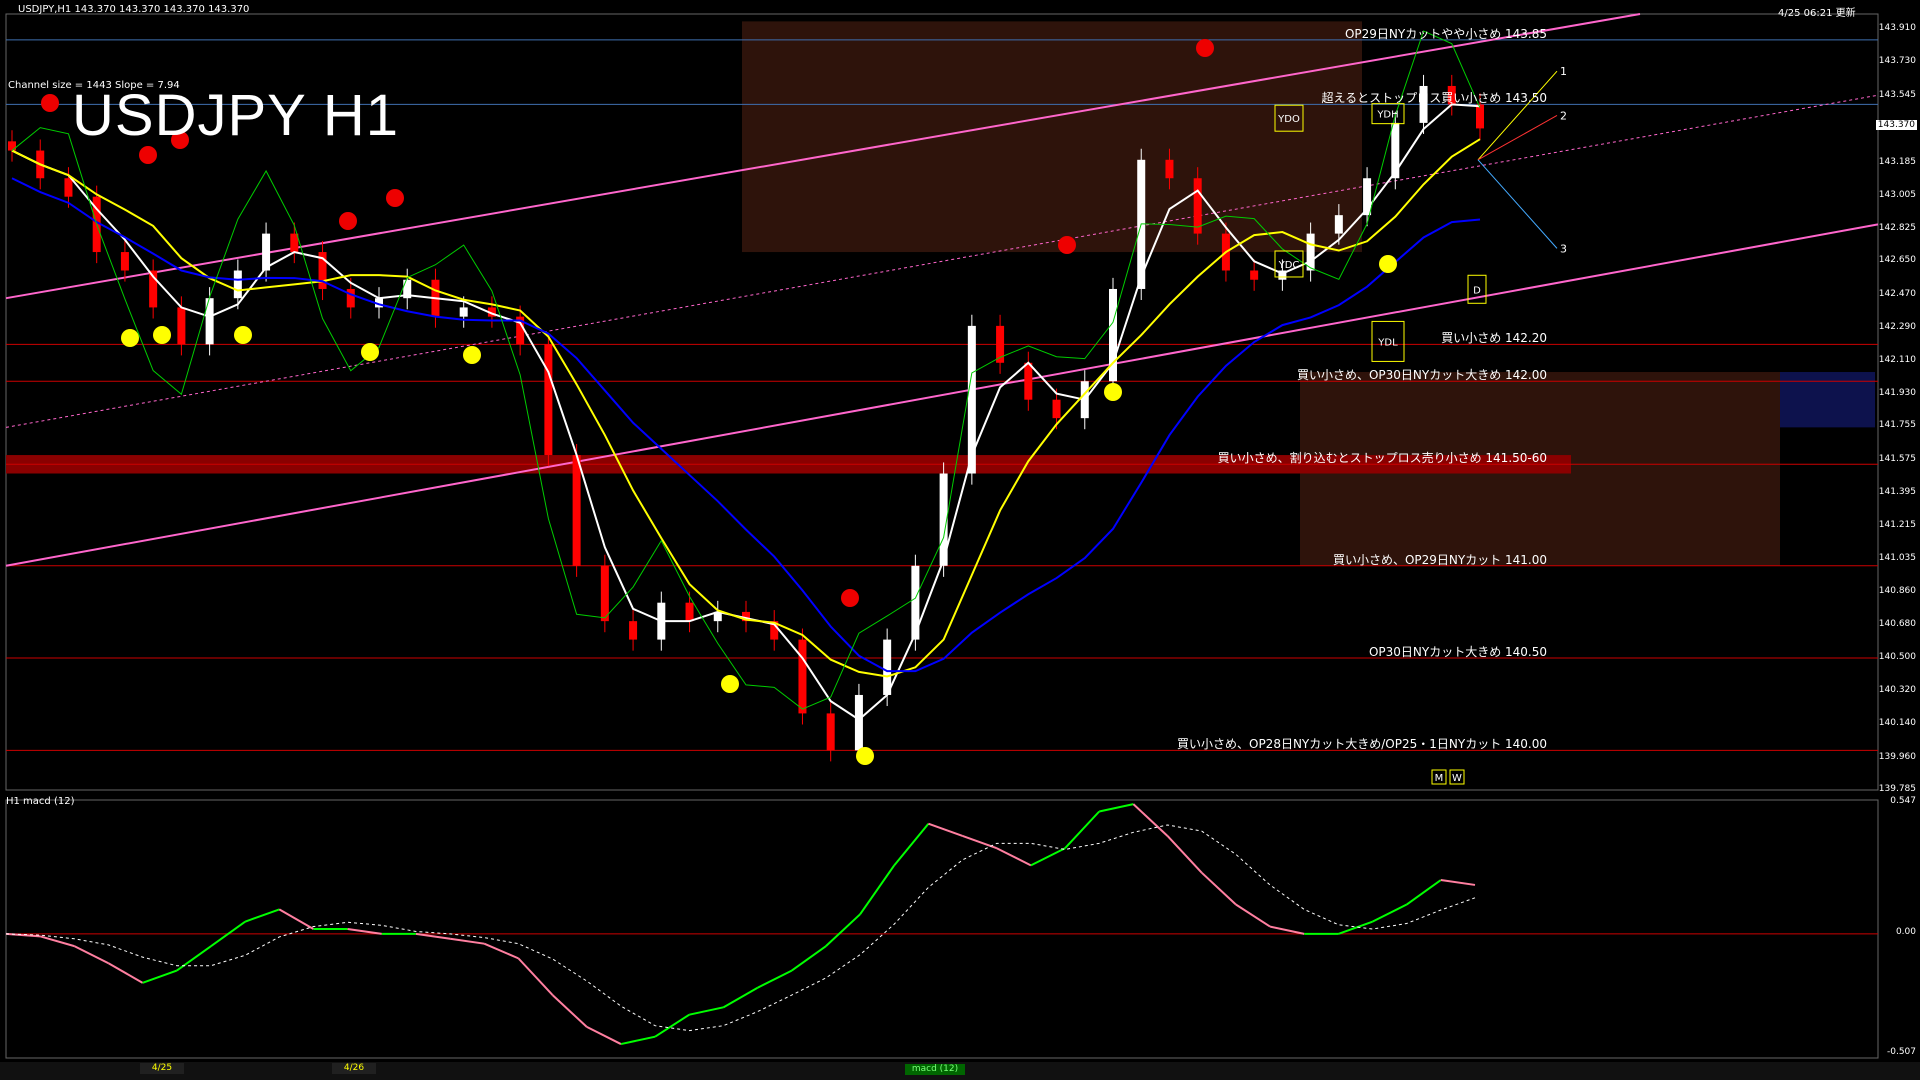  I want to click on macd-axis-bottom: -0.507, so click(1901, 1052).